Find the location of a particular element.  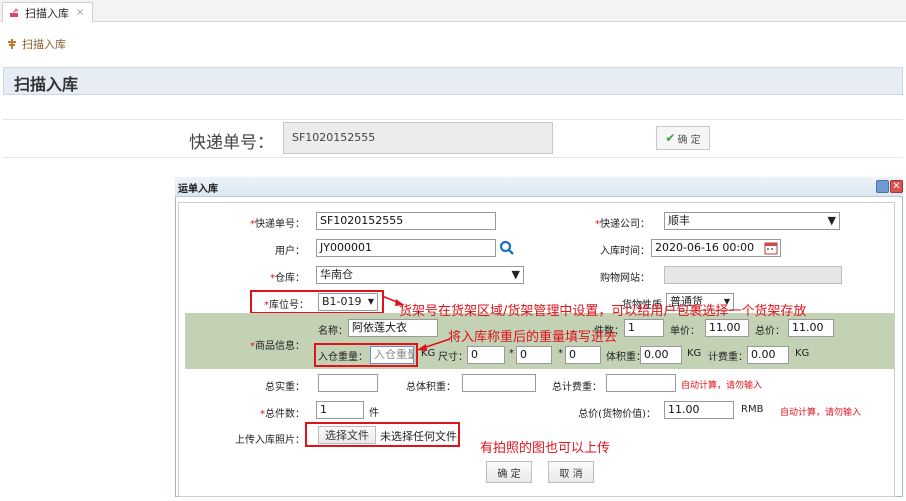

currency-unit: RMB is located at coordinates (752, 409).